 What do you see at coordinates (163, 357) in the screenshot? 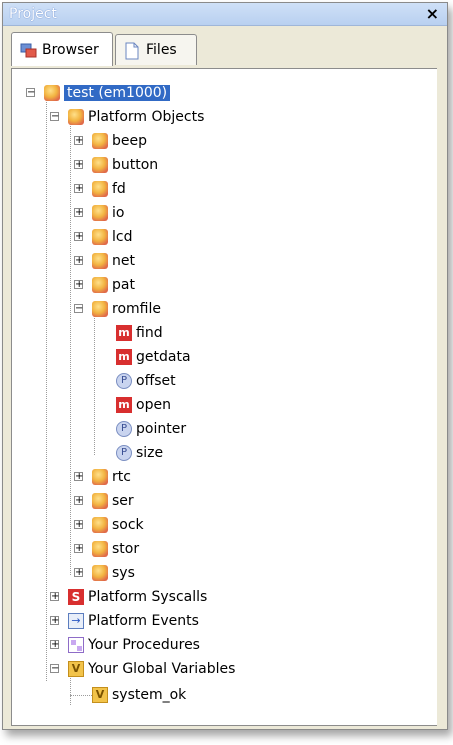
I see `tree-node-label: getdata` at bounding box center [163, 357].